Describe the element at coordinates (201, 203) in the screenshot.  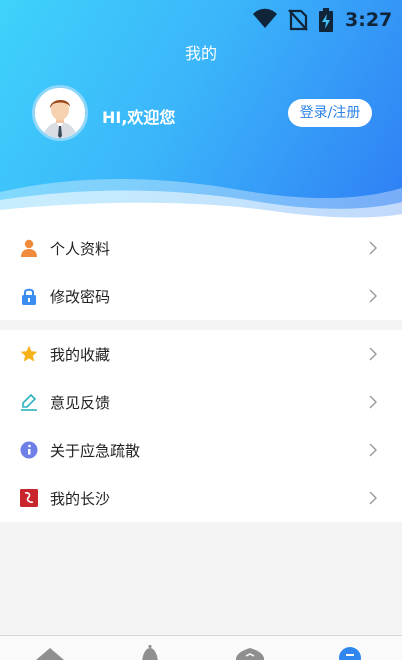
I see `wave-decoration` at that location.